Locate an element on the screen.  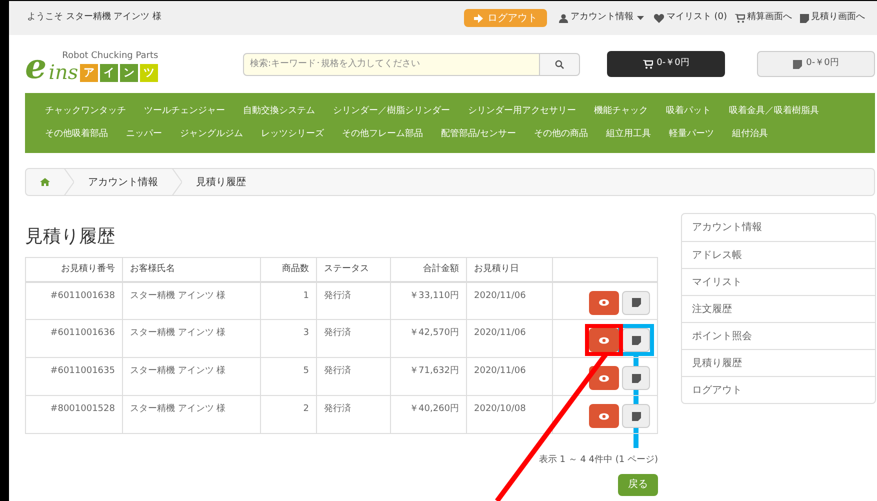
logo-kana: ア is located at coordinates (89, 73).